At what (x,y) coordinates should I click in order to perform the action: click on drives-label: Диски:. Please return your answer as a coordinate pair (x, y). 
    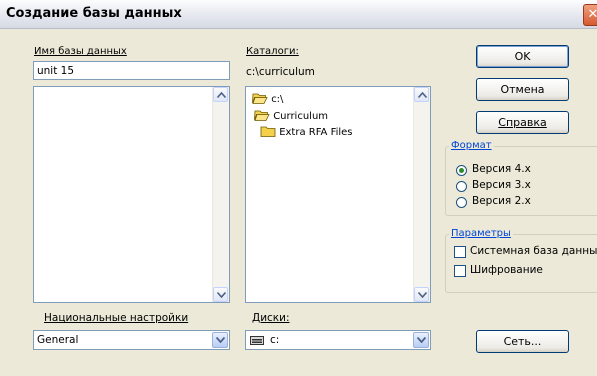
    Looking at the image, I should click on (271, 318).